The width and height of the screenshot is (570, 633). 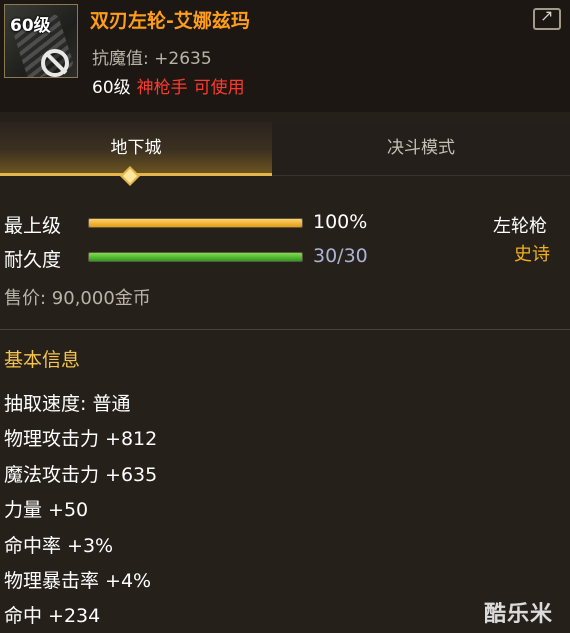 I want to click on attribute-line: 物理攻击力 +812, so click(x=81, y=439).